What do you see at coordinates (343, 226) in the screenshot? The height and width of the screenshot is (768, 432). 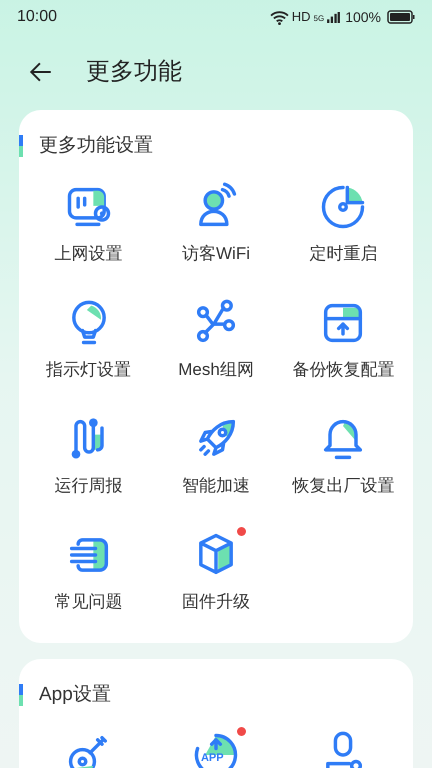 I see `feature-item: 定时重启` at bounding box center [343, 226].